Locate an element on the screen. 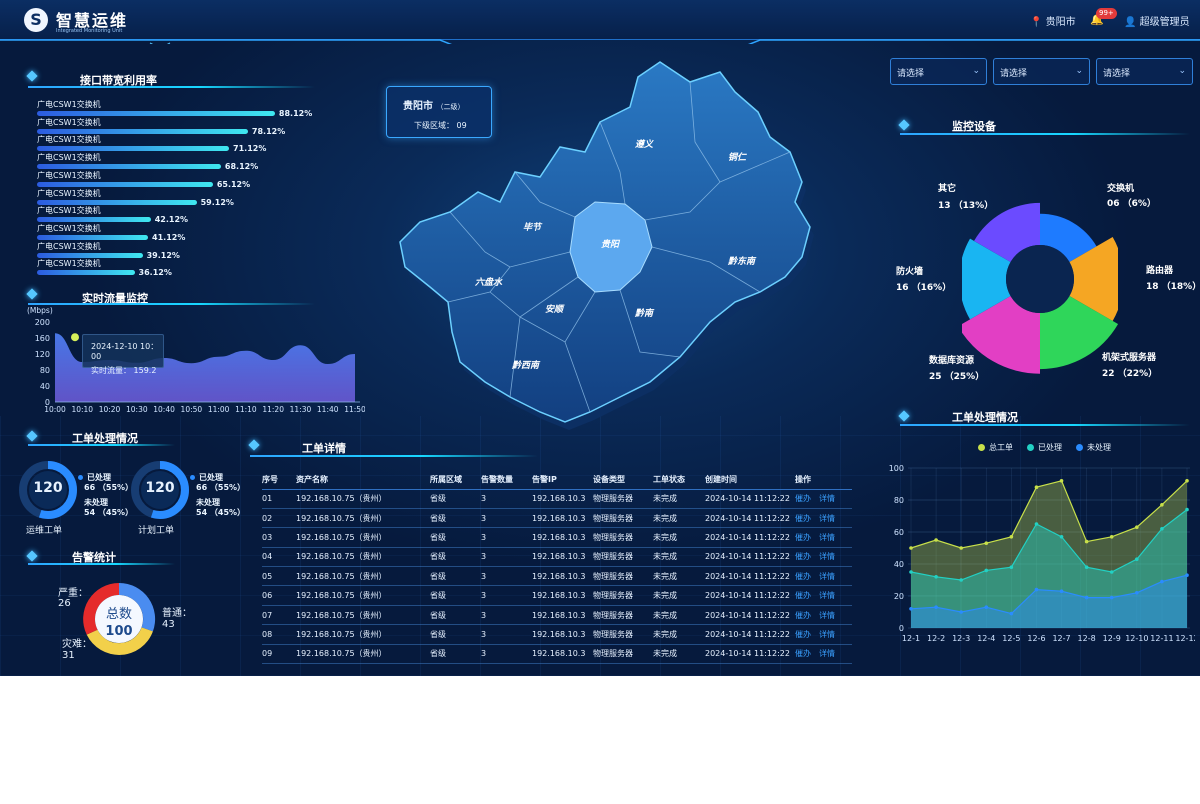 The height and width of the screenshot is (804, 1200). x-tick-label: 12-3 is located at coordinates (961, 638).